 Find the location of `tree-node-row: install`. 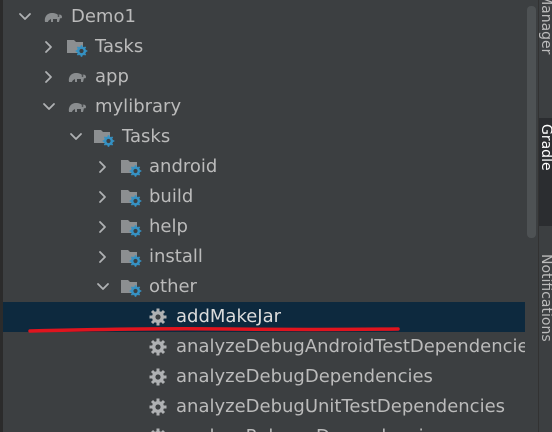

tree-node-row: install is located at coordinates (269, 257).